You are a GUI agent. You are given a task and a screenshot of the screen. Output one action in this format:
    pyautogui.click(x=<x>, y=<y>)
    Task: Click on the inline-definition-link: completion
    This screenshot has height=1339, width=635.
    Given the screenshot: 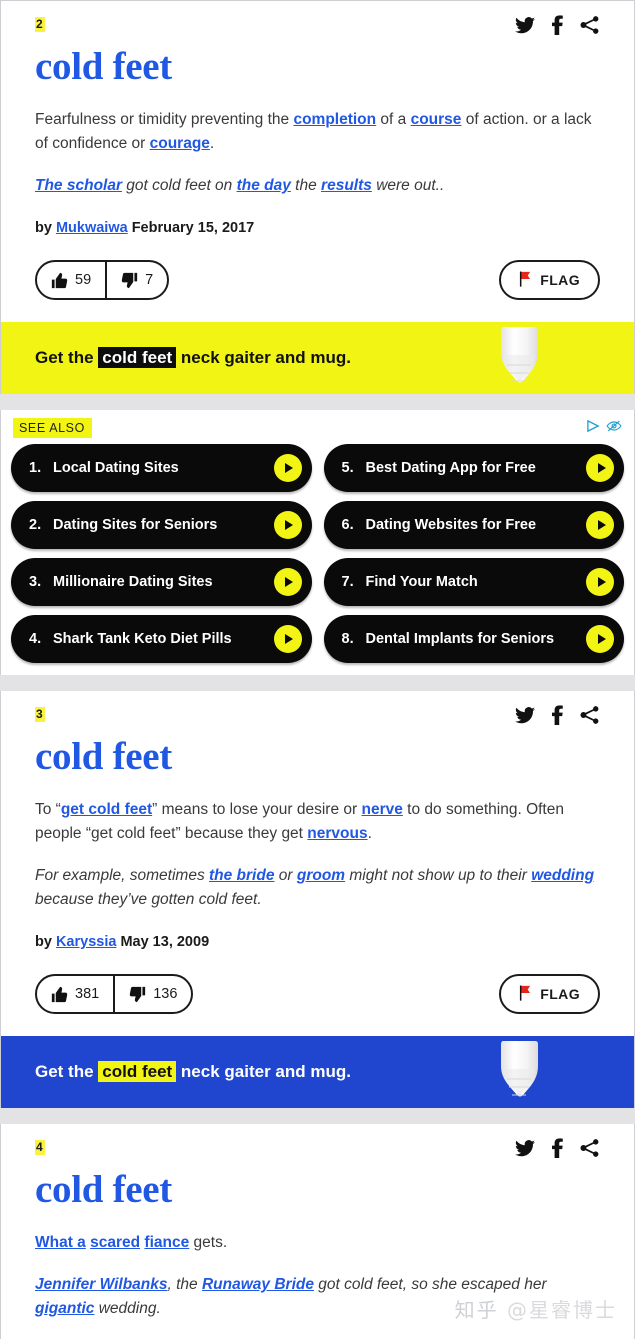 What is the action you would take?
    pyautogui.click(x=334, y=119)
    